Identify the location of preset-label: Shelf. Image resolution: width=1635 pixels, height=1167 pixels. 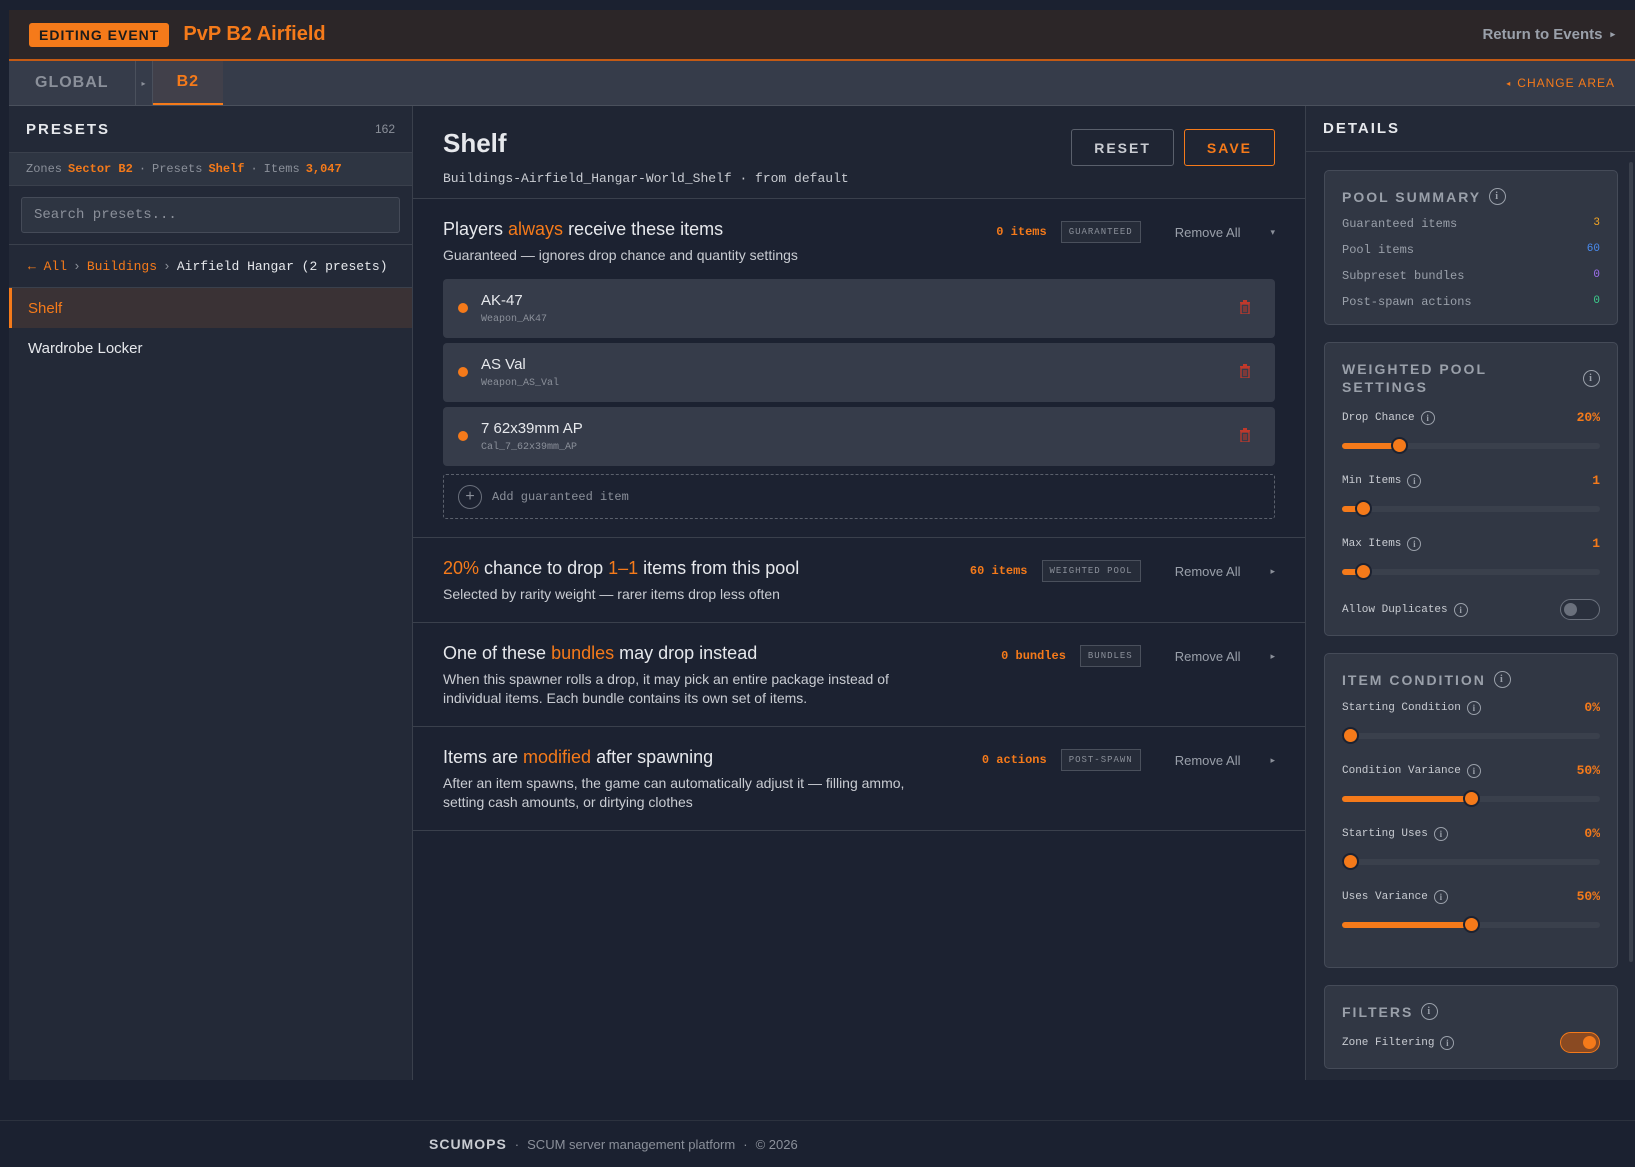
(45, 308).